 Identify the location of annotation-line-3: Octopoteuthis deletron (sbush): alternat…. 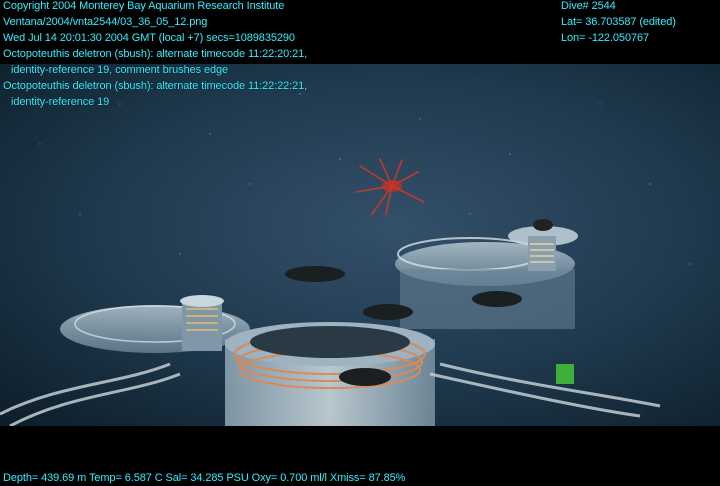
(155, 86).